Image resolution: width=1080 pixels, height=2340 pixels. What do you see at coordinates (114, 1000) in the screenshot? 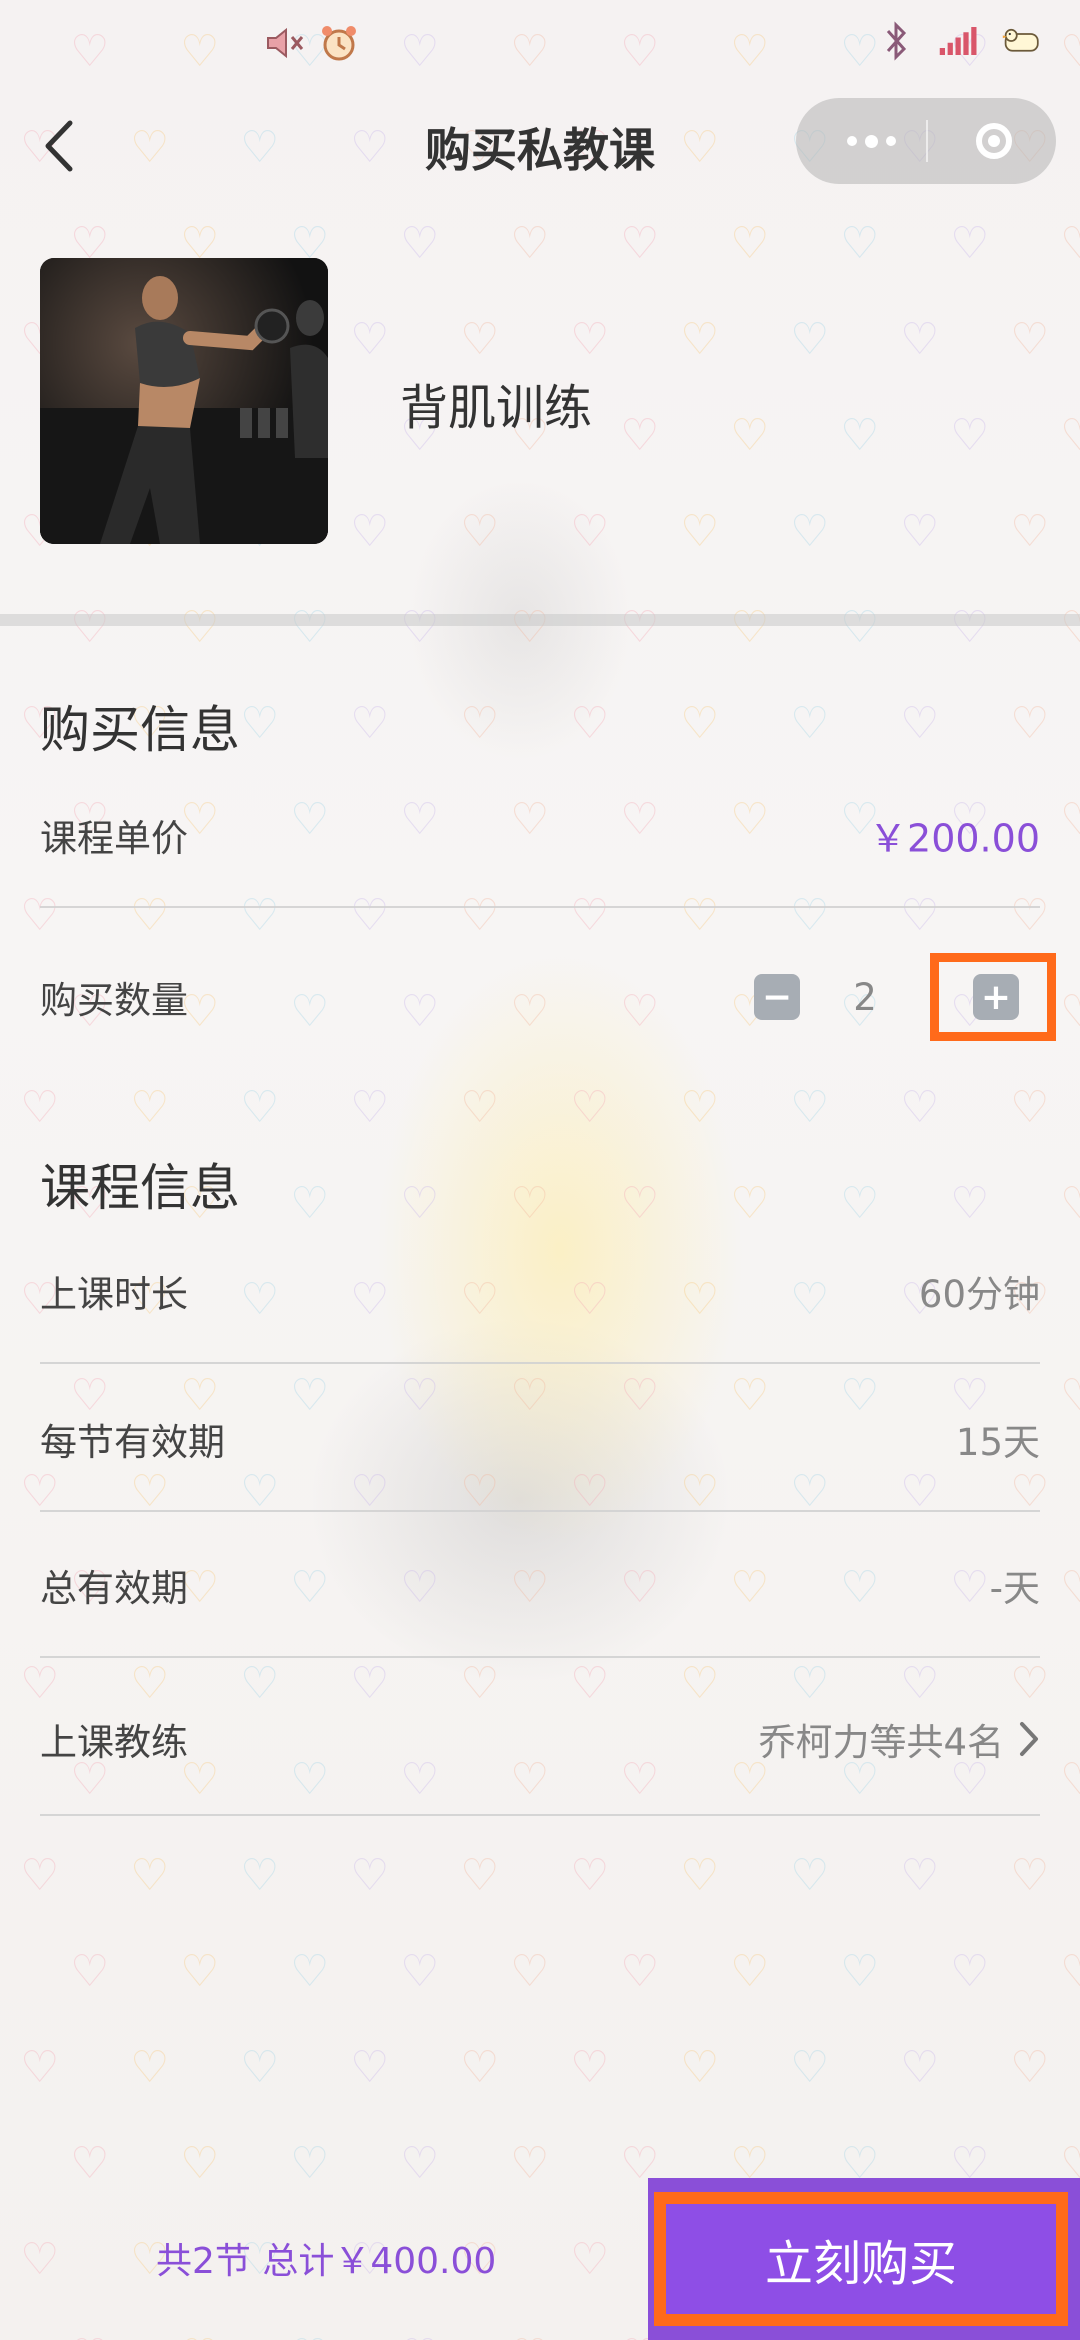
I see `quantity-label: 购买数量` at bounding box center [114, 1000].